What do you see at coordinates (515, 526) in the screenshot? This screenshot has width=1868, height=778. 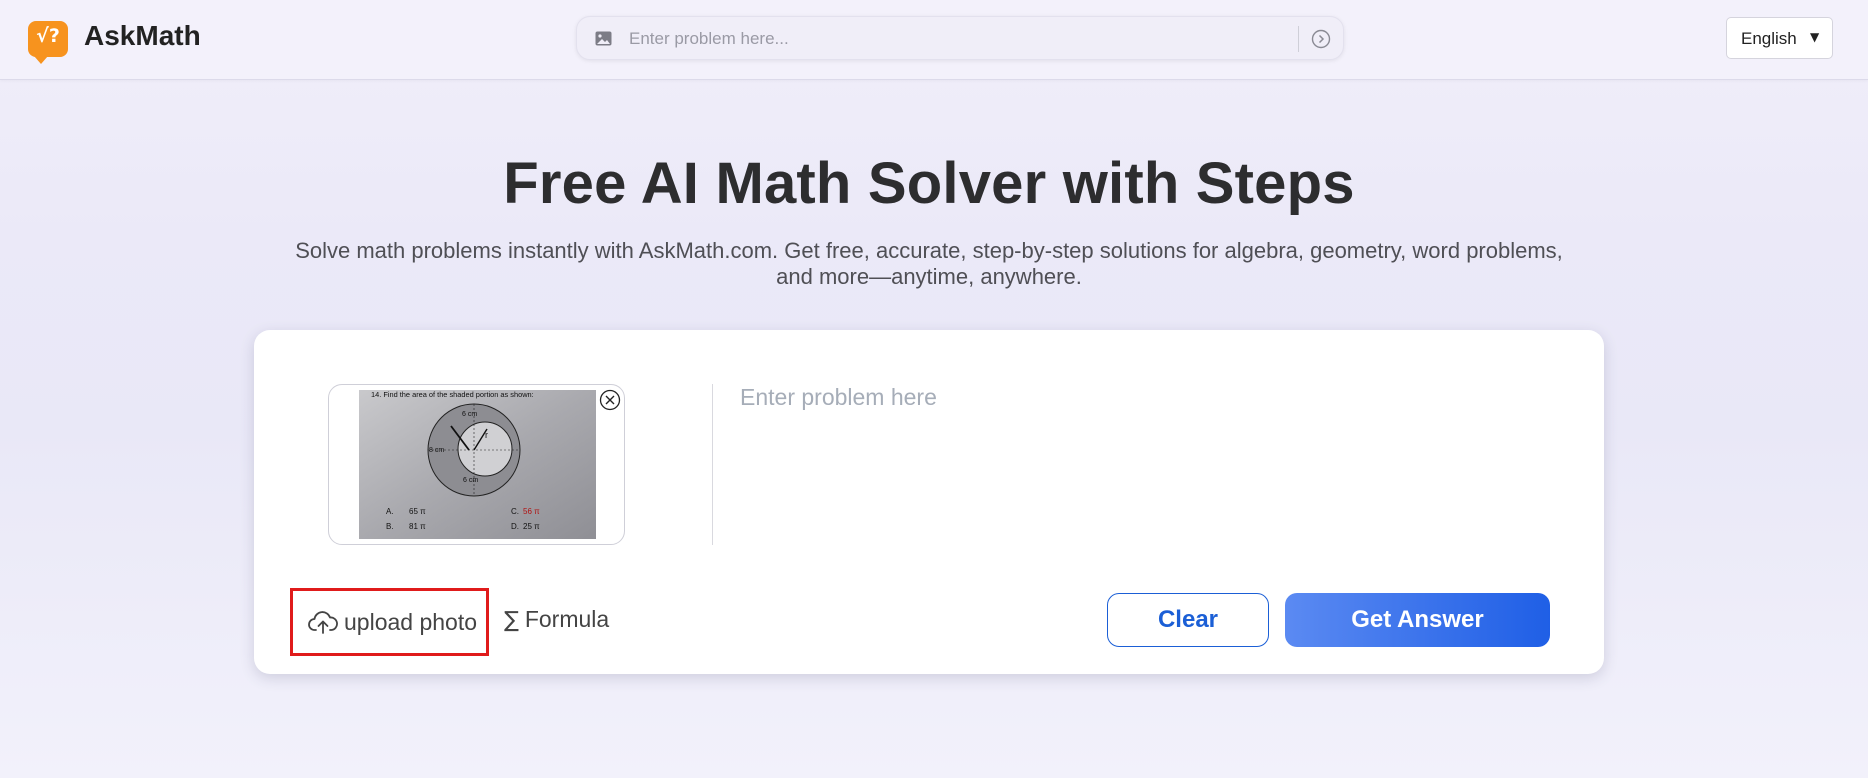 I see `choice-d-letter: D.` at bounding box center [515, 526].